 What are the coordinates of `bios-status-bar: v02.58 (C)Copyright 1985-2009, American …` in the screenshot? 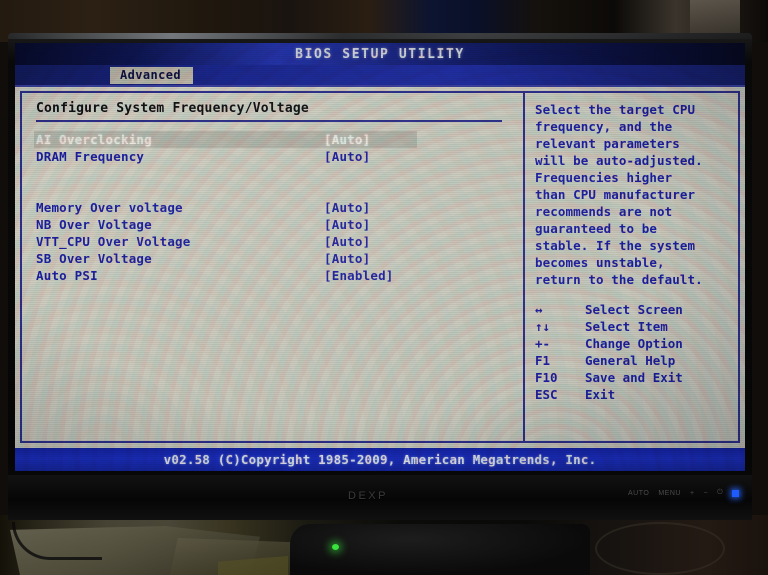 It's located at (380, 459).